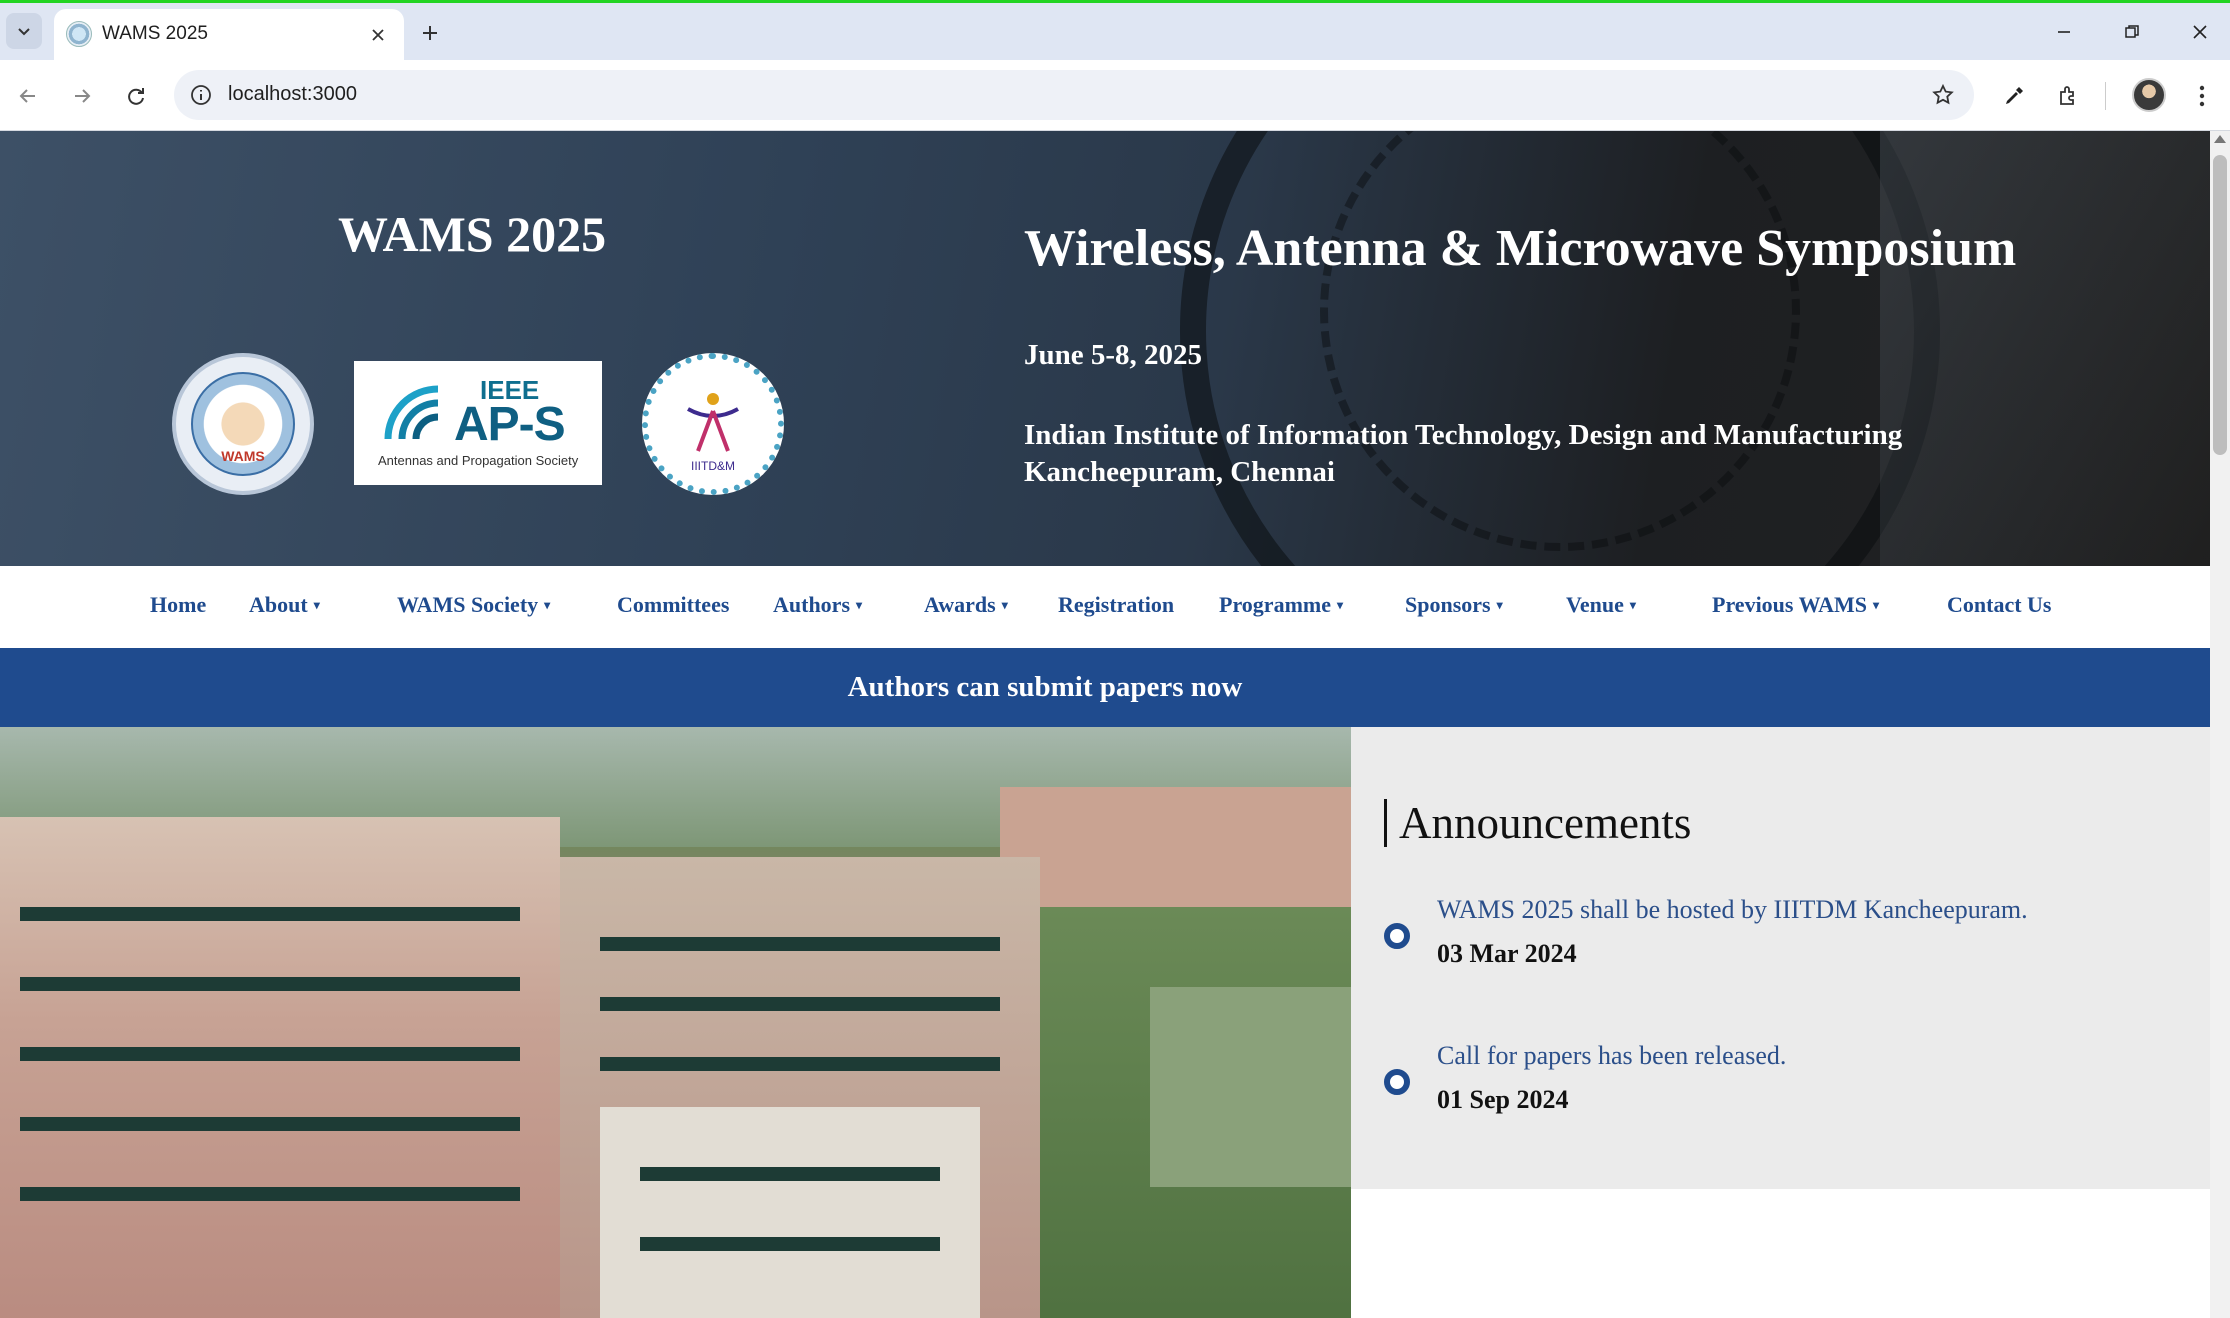 The width and height of the screenshot is (2230, 1318). I want to click on bookmark-star-icon, so click(1943, 95).